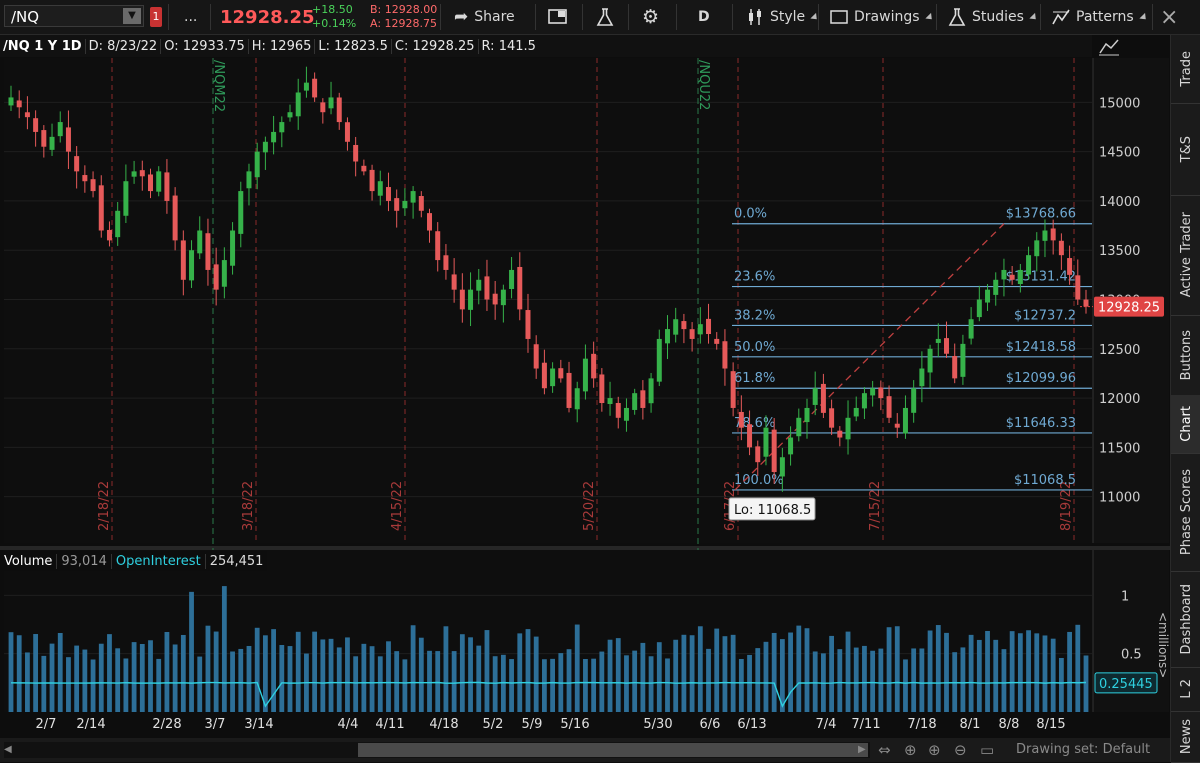  I want to click on tab-news: News, so click(1185, 737).